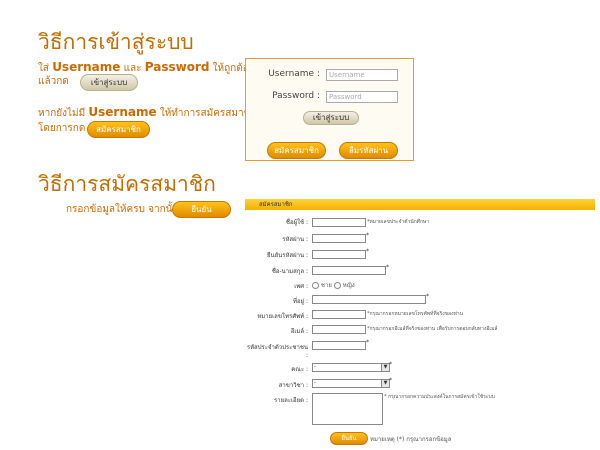 The image size is (600, 450). What do you see at coordinates (62, 128) in the screenshot?
I see `register-instruction-line2: โดยการกด` at bounding box center [62, 128].